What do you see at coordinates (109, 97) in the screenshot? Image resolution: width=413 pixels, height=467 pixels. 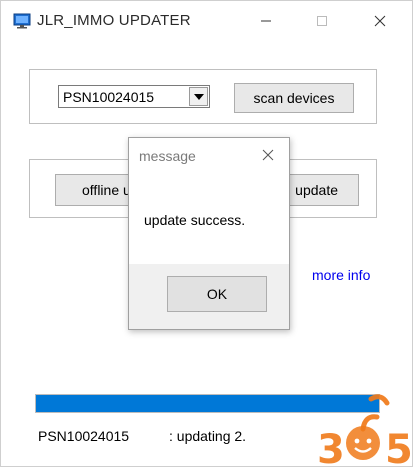 I see `device-select-value: PSN10024015` at bounding box center [109, 97].